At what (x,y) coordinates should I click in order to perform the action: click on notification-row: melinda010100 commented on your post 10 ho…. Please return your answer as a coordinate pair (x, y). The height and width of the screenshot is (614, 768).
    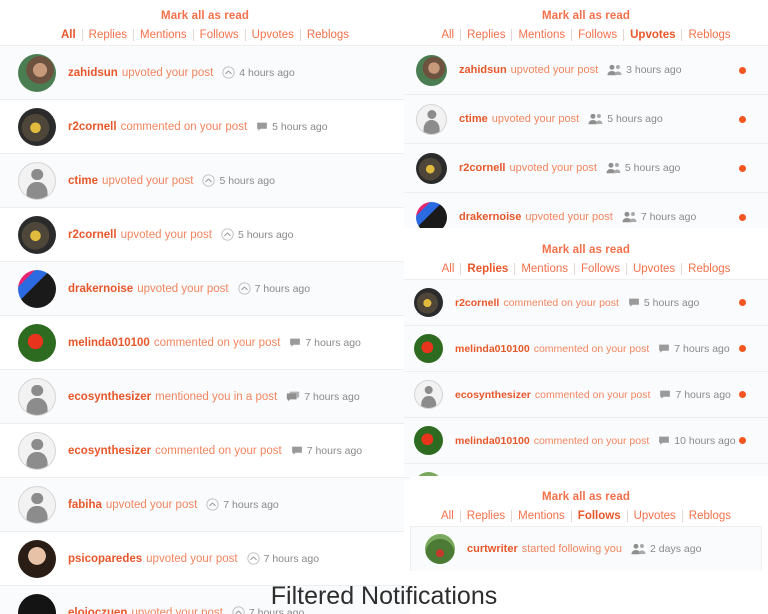
    Looking at the image, I should click on (586, 441).